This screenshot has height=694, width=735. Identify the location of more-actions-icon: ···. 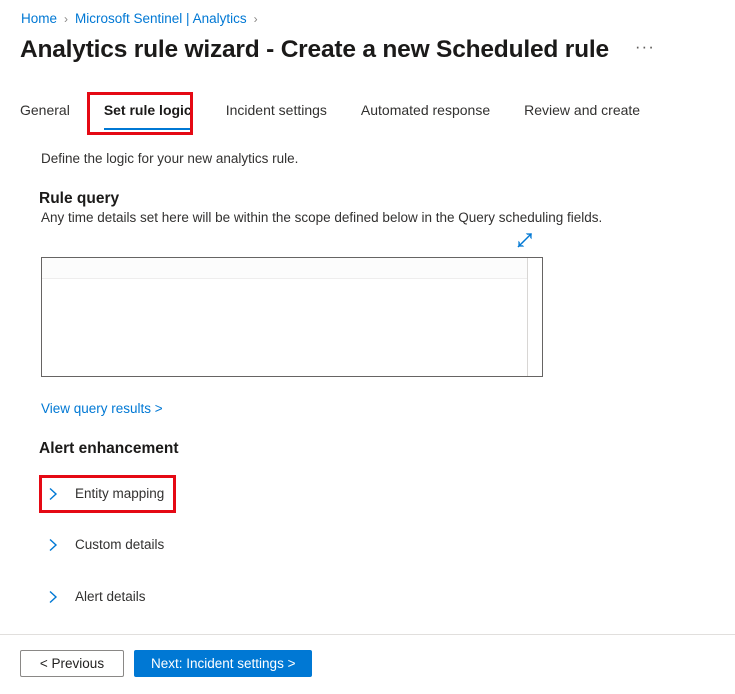
(645, 49).